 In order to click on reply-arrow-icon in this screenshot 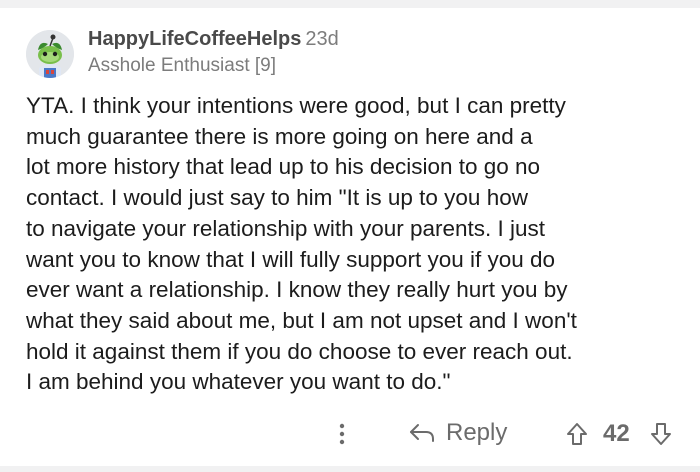, I will do `click(422, 433)`.